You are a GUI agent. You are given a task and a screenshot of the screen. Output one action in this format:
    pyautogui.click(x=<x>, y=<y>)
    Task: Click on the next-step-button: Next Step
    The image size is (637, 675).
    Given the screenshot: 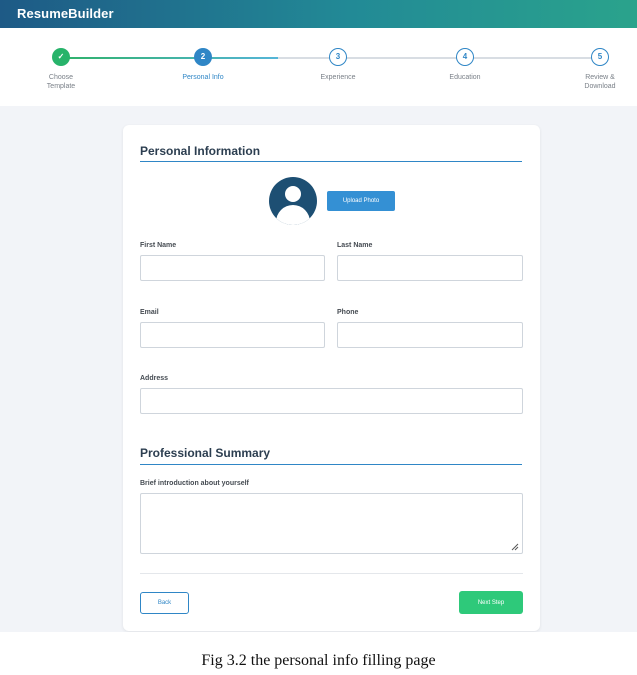 What is the action you would take?
    pyautogui.click(x=491, y=602)
    